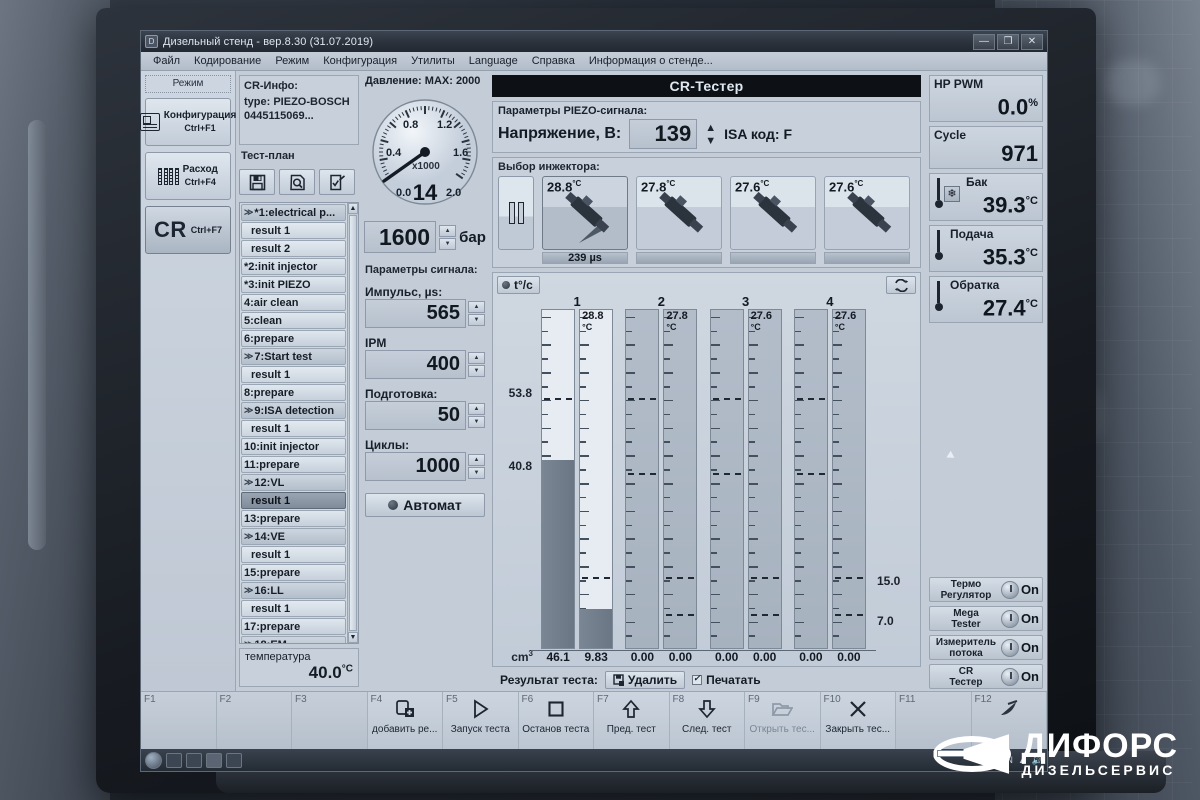  I want to click on test-plan-item: result 2, so click(293, 248).